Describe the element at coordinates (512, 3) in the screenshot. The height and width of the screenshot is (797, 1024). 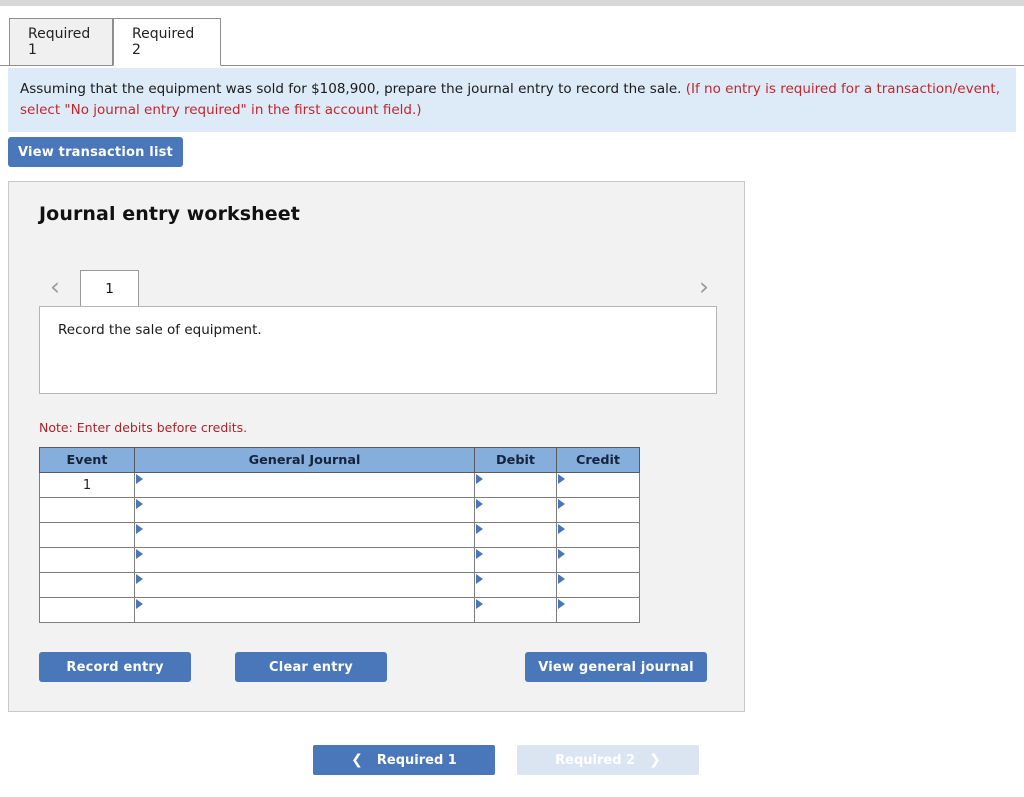
I see `top-gray-strip` at that location.